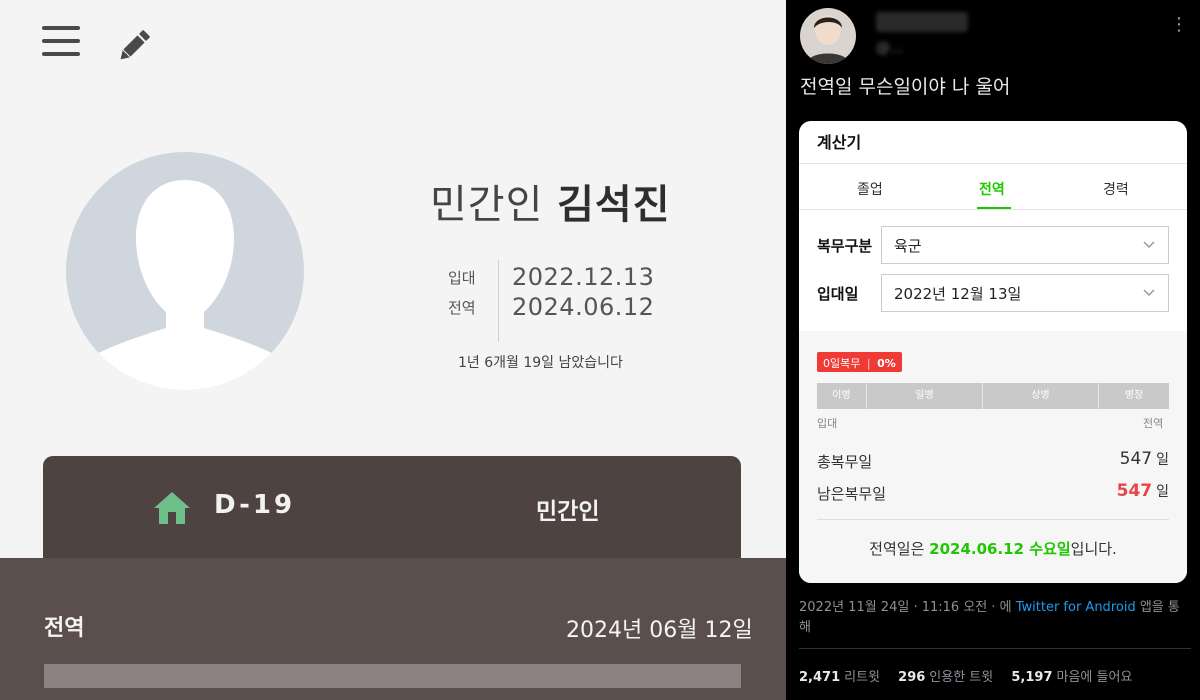 The width and height of the screenshot is (1200, 700). What do you see at coordinates (845, 246) in the screenshot?
I see `service-type-label: 복무구분` at bounding box center [845, 246].